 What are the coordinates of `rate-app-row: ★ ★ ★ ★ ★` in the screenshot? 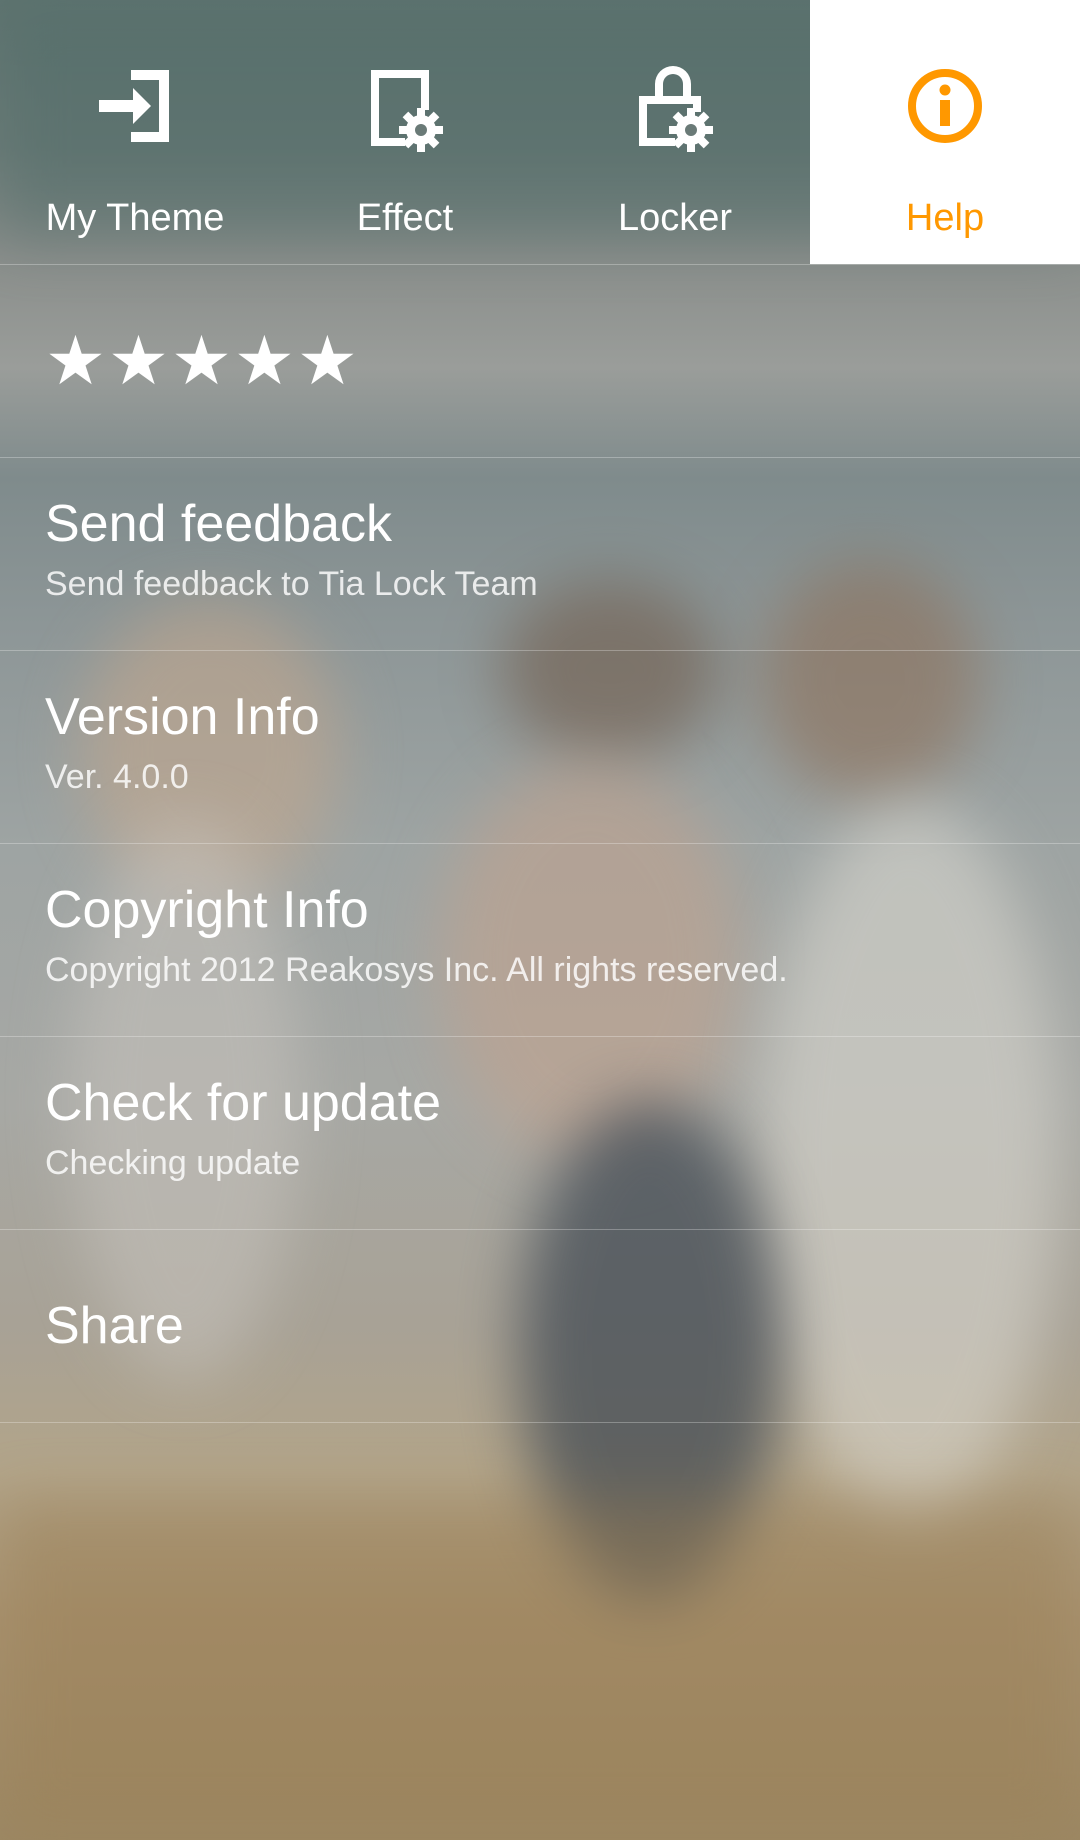 It's located at (540, 361).